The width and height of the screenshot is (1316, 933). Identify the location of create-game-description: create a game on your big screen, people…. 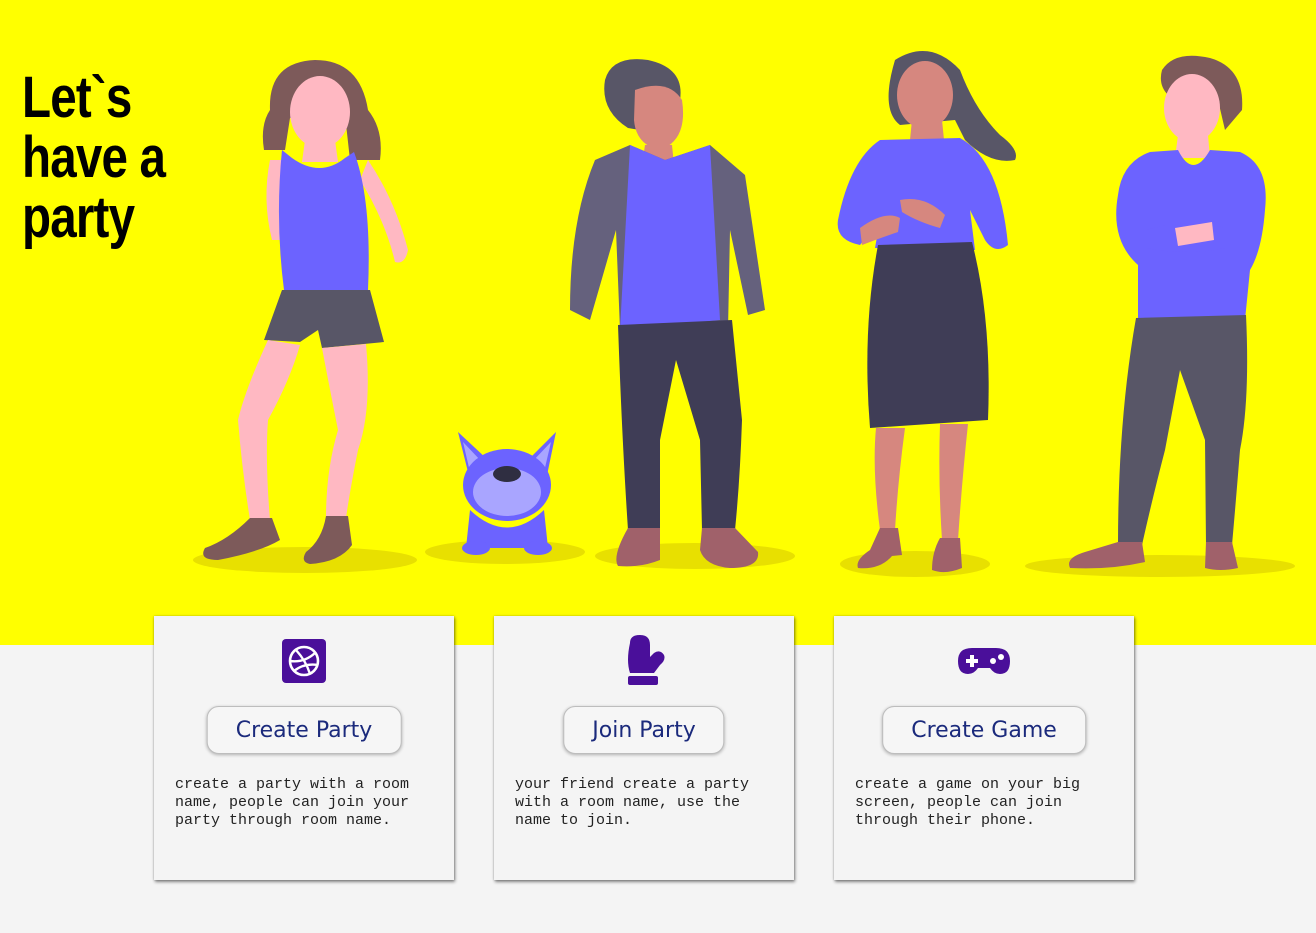
(968, 802).